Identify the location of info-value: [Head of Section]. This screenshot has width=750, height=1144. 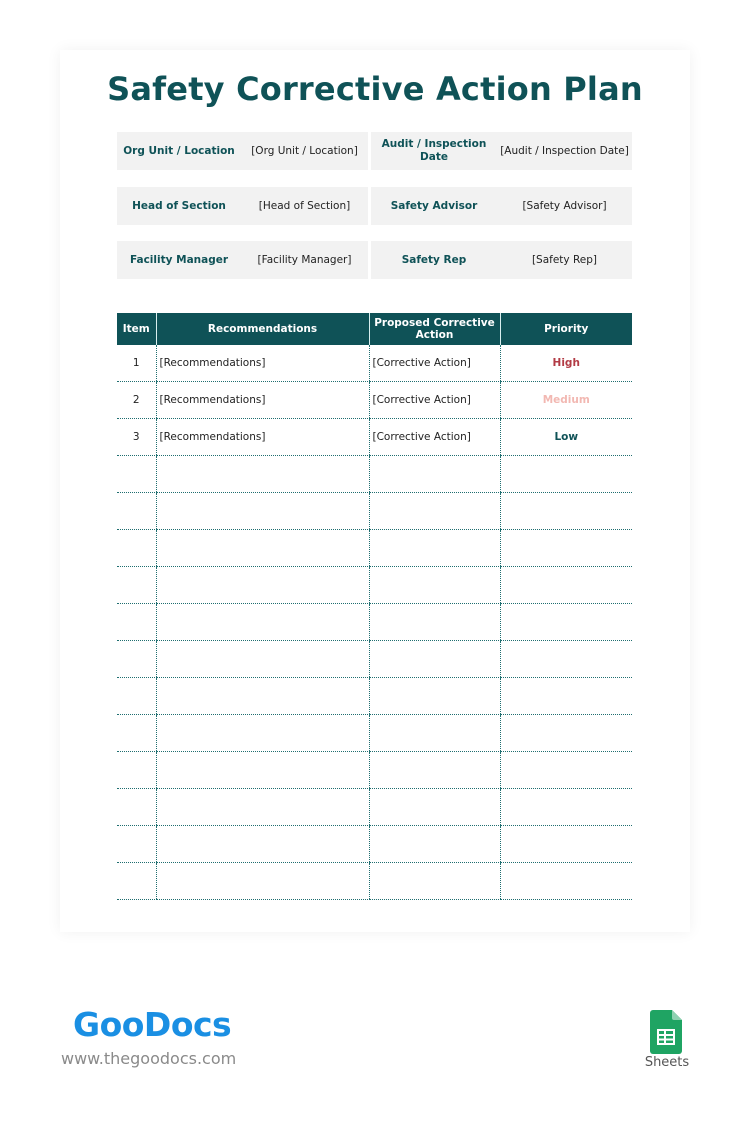
(304, 206).